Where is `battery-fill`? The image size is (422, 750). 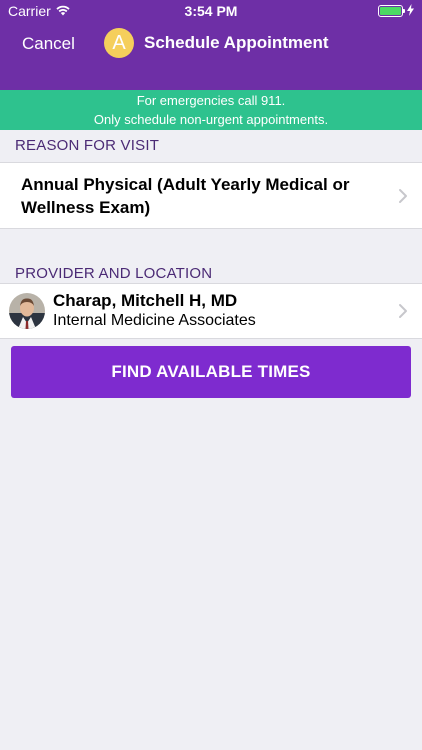
battery-fill is located at coordinates (390, 11).